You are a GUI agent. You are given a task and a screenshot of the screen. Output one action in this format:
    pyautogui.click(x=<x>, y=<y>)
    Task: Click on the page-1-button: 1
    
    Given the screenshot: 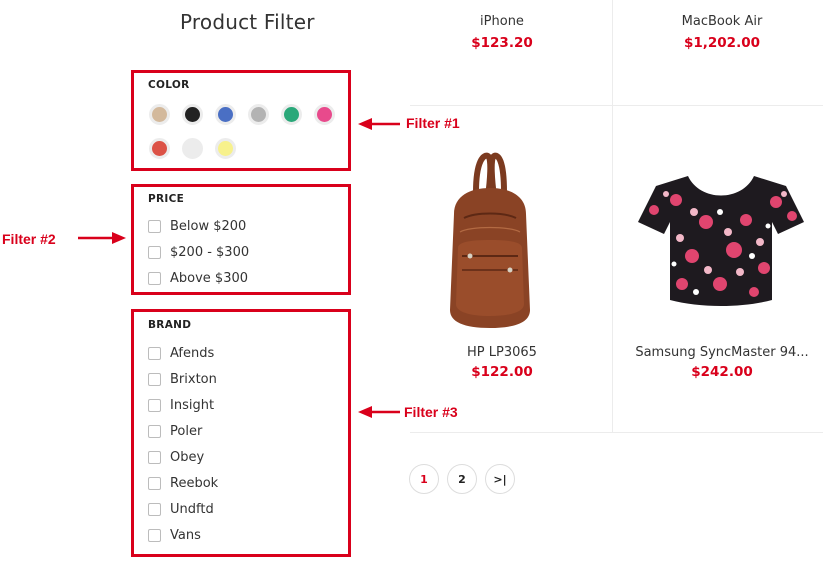 What is the action you would take?
    pyautogui.click(x=424, y=479)
    